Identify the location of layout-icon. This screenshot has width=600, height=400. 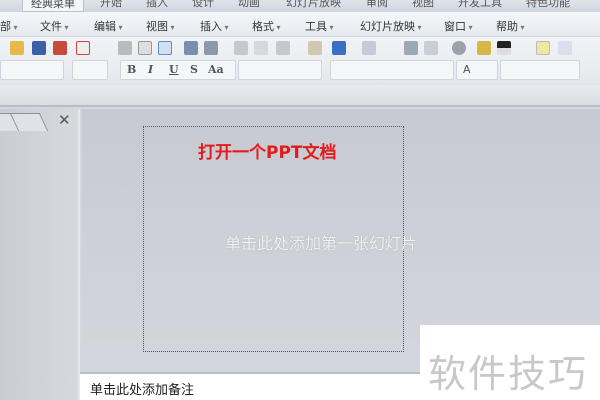
(565, 48).